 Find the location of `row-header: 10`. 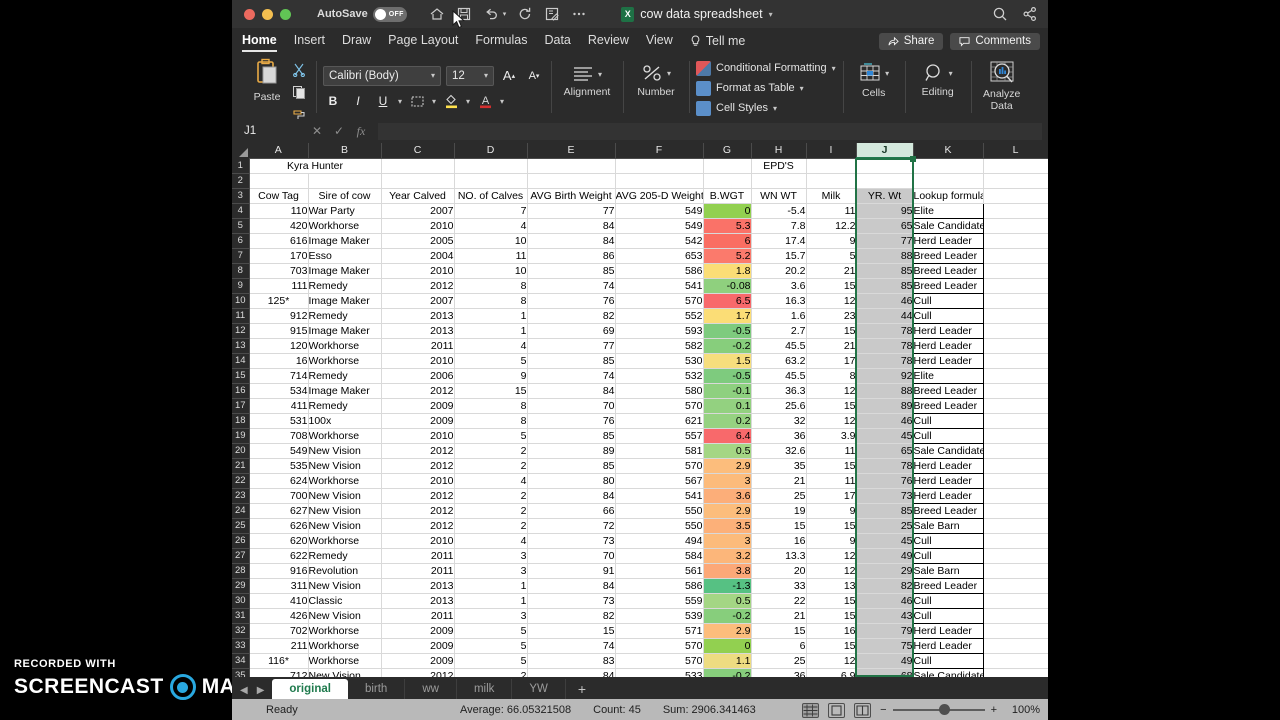

row-header: 10 is located at coordinates (241, 301).